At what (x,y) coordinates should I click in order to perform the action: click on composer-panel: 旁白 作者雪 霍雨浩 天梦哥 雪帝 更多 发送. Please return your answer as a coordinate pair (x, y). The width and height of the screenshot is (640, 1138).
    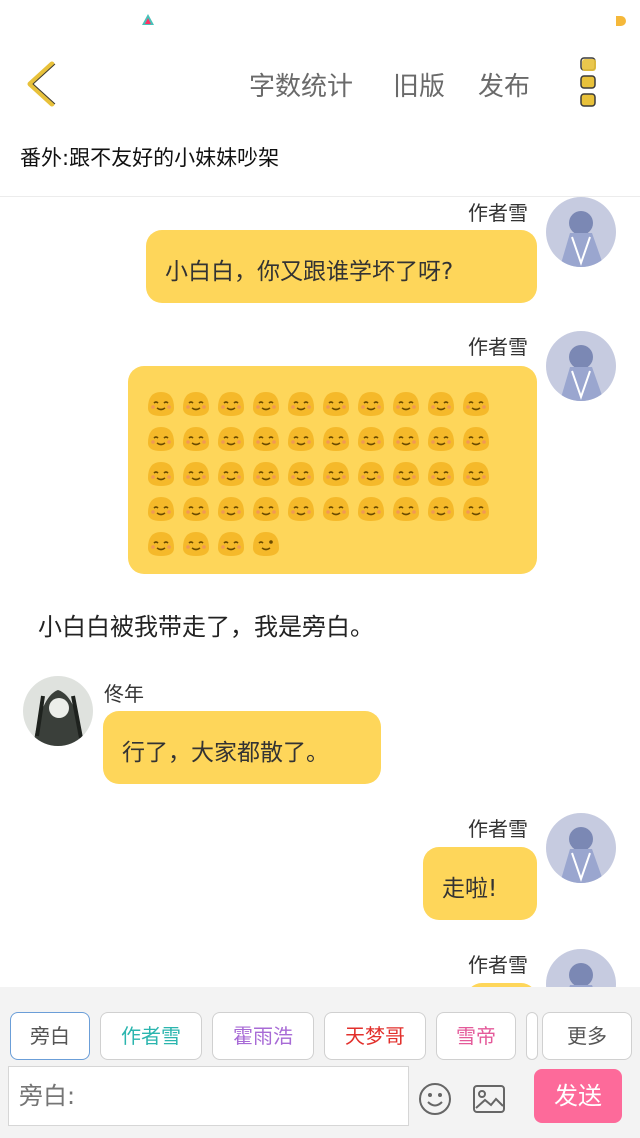
    Looking at the image, I should click on (320, 1062).